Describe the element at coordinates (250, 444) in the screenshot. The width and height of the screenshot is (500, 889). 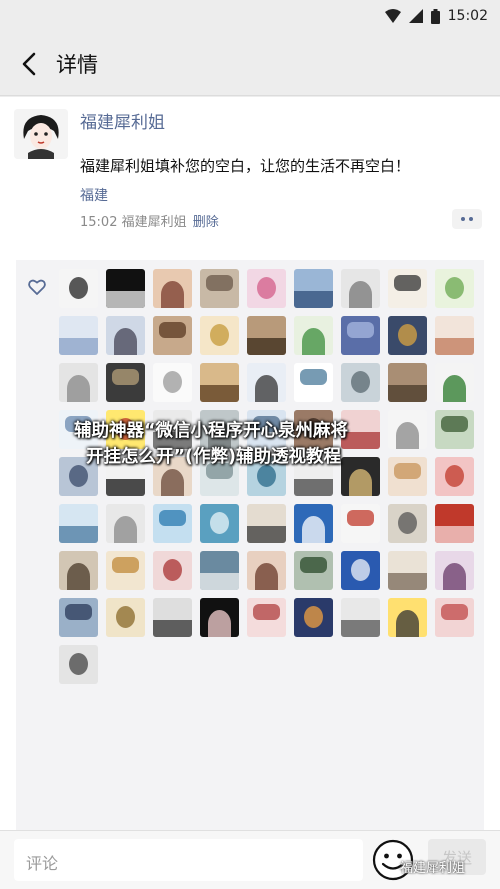
I see `spam-overlay-text: 辅助神器“微信小程序开心泉州麻将 开挂怎么开”(作弊)辅助透视教程` at that location.